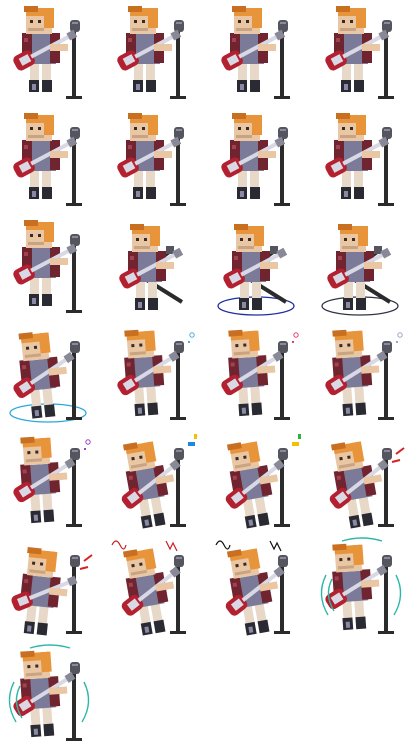 The image size is (416, 749). I want to click on dash-effect, so click(400, 451).